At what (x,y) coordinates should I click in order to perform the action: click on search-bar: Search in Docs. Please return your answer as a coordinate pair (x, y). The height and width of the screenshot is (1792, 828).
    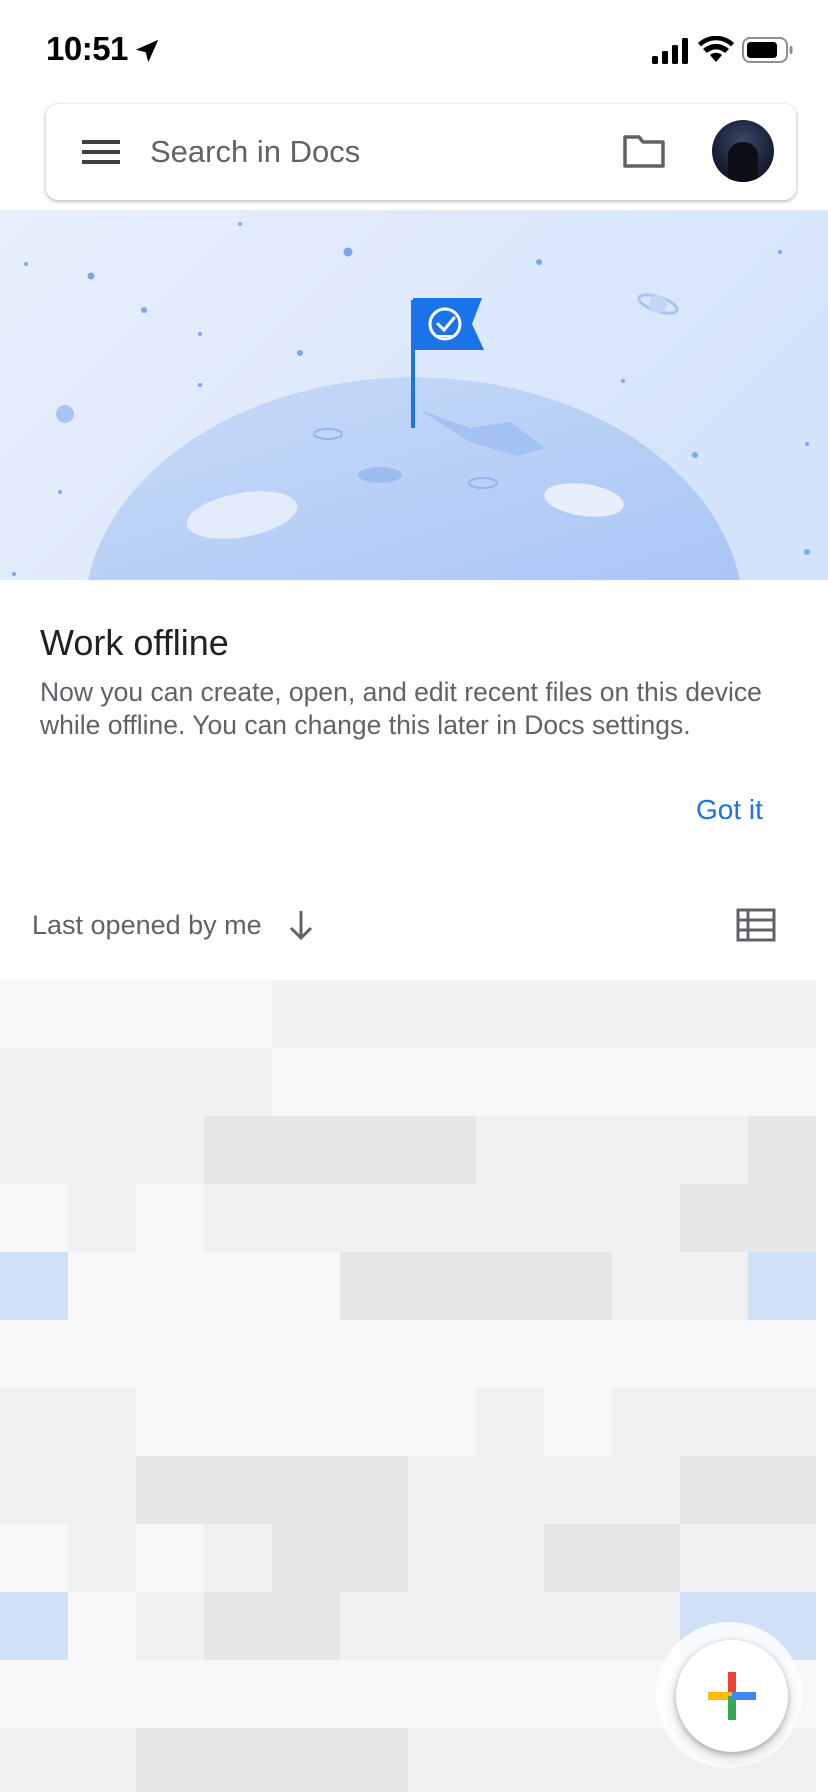
    Looking at the image, I should click on (421, 152).